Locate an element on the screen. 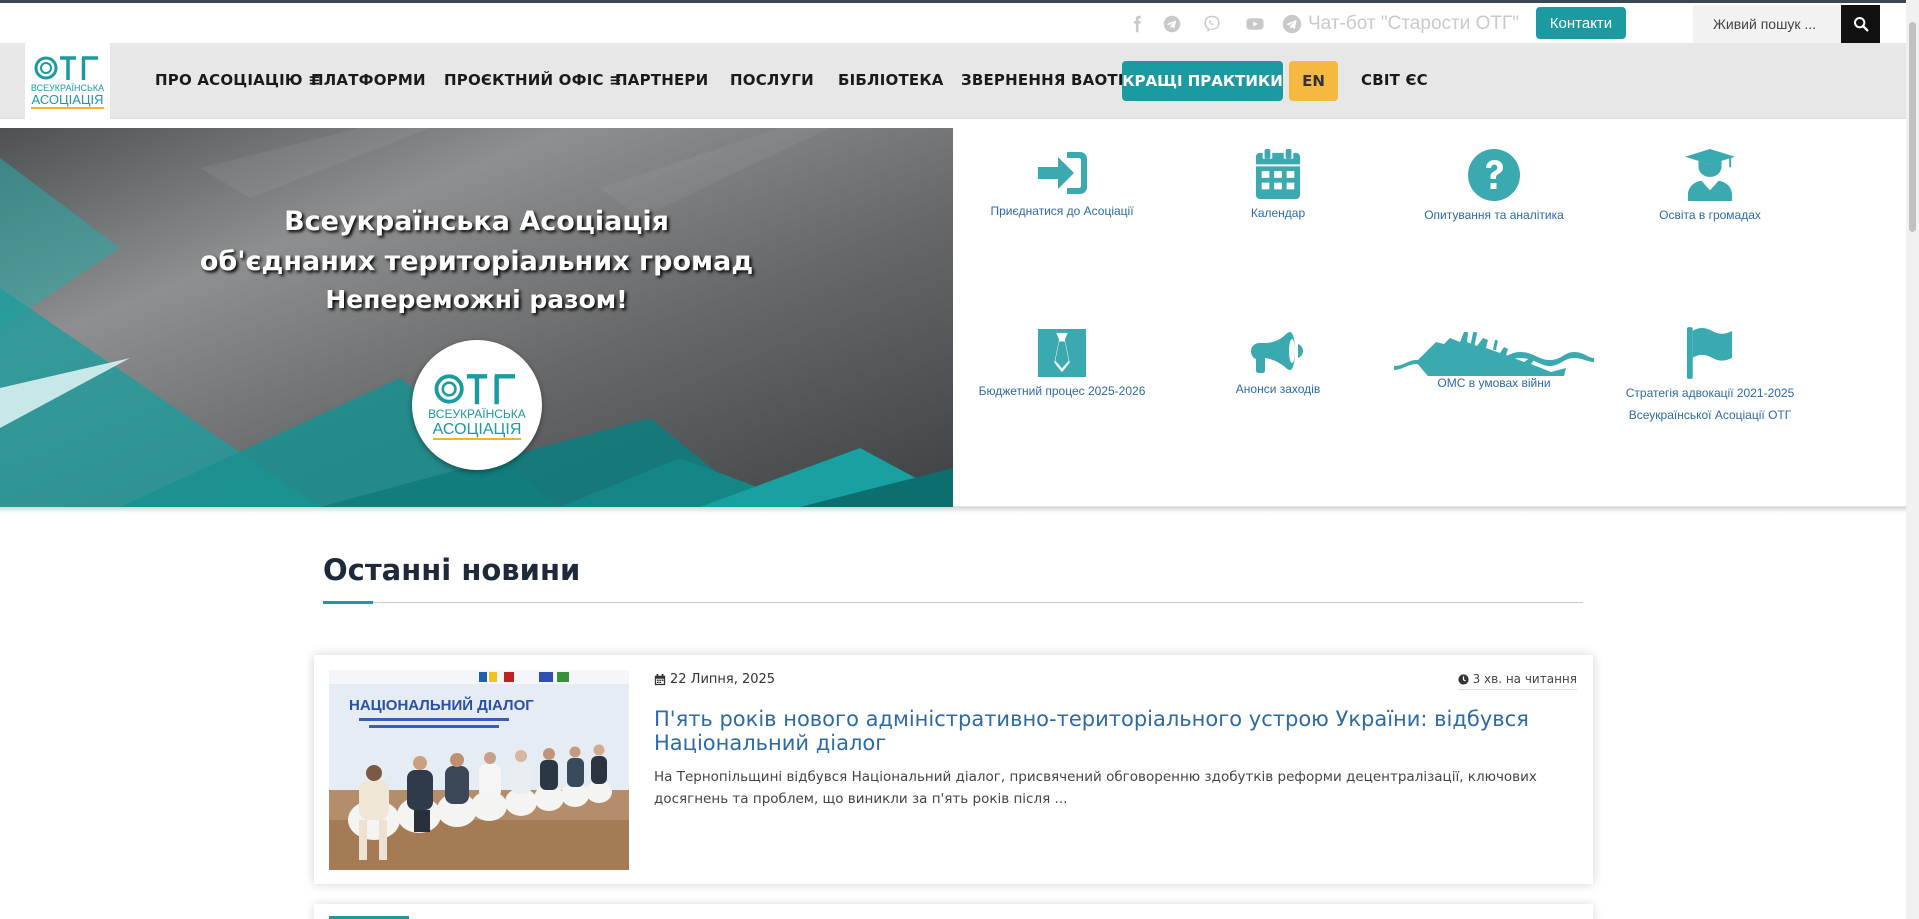  scrollbar-thumb is located at coordinates (1912, 127).